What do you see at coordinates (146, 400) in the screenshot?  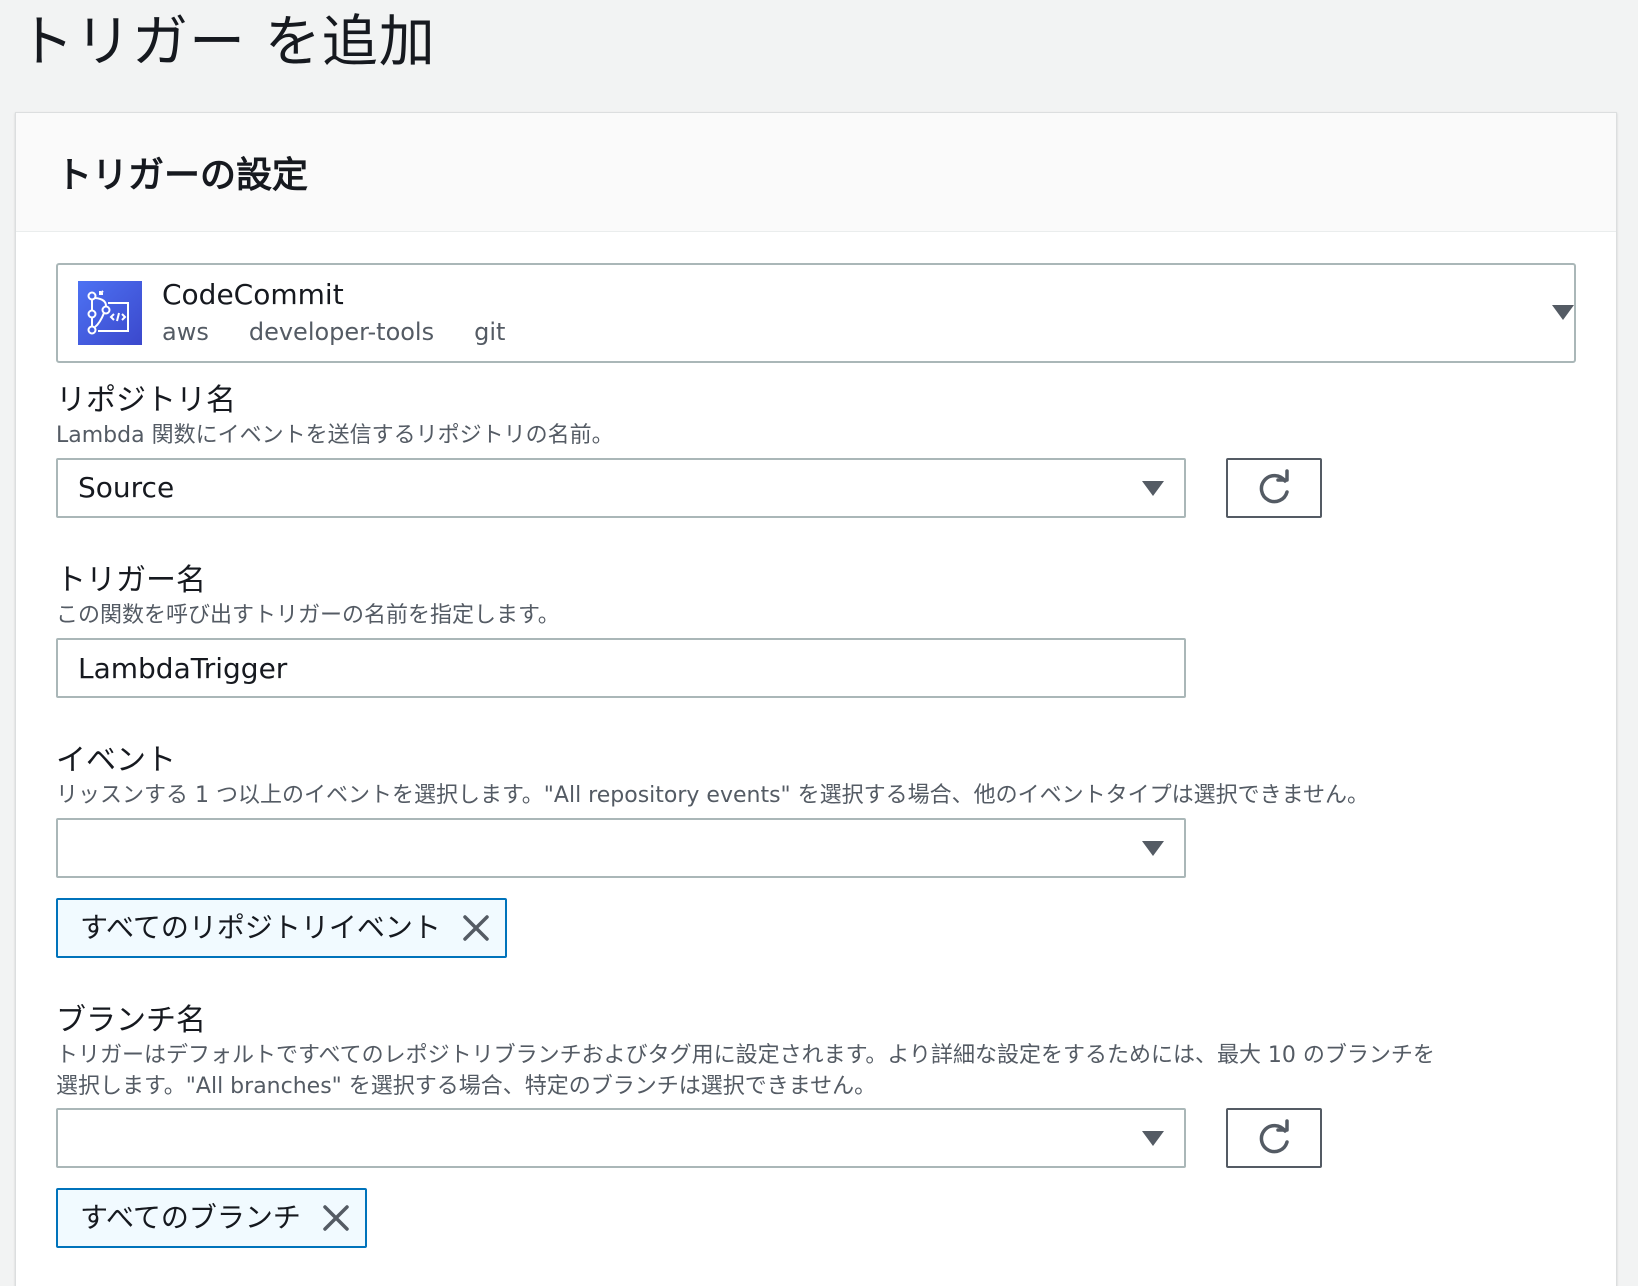 I see `repository-label: リポジトリ名` at bounding box center [146, 400].